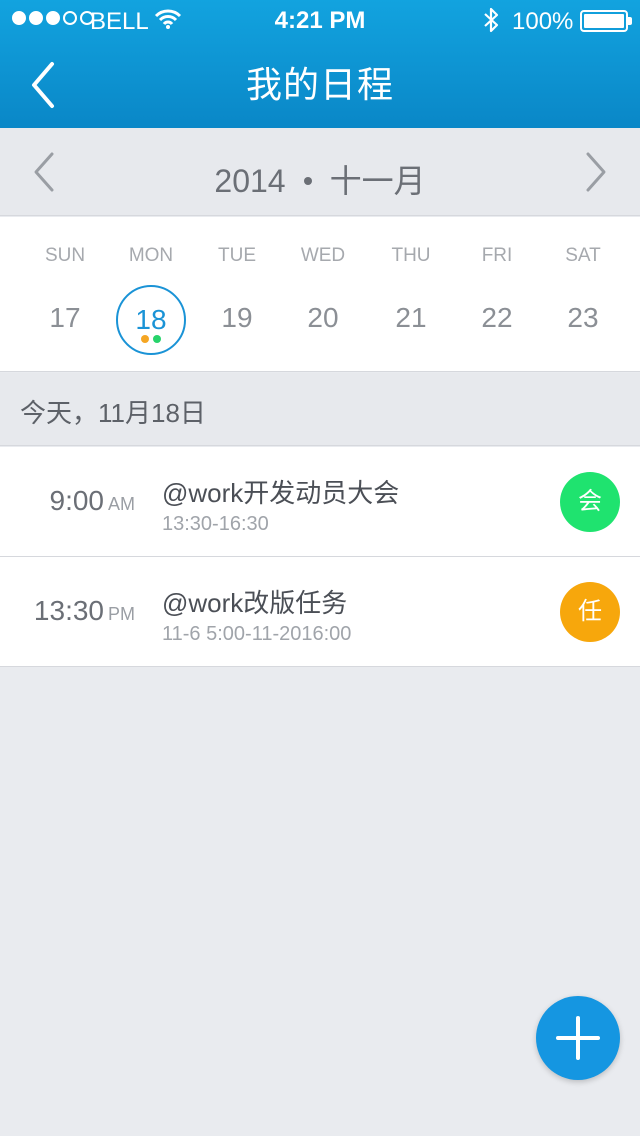 The image size is (640, 1136). Describe the element at coordinates (320, 179) in the screenshot. I see `month-label: 2014 十一月` at that location.